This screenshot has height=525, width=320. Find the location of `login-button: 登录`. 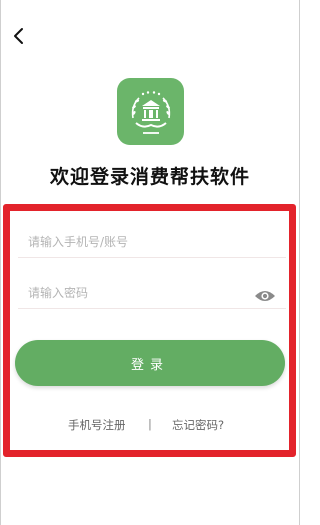

login-button: 登录 is located at coordinates (150, 363).